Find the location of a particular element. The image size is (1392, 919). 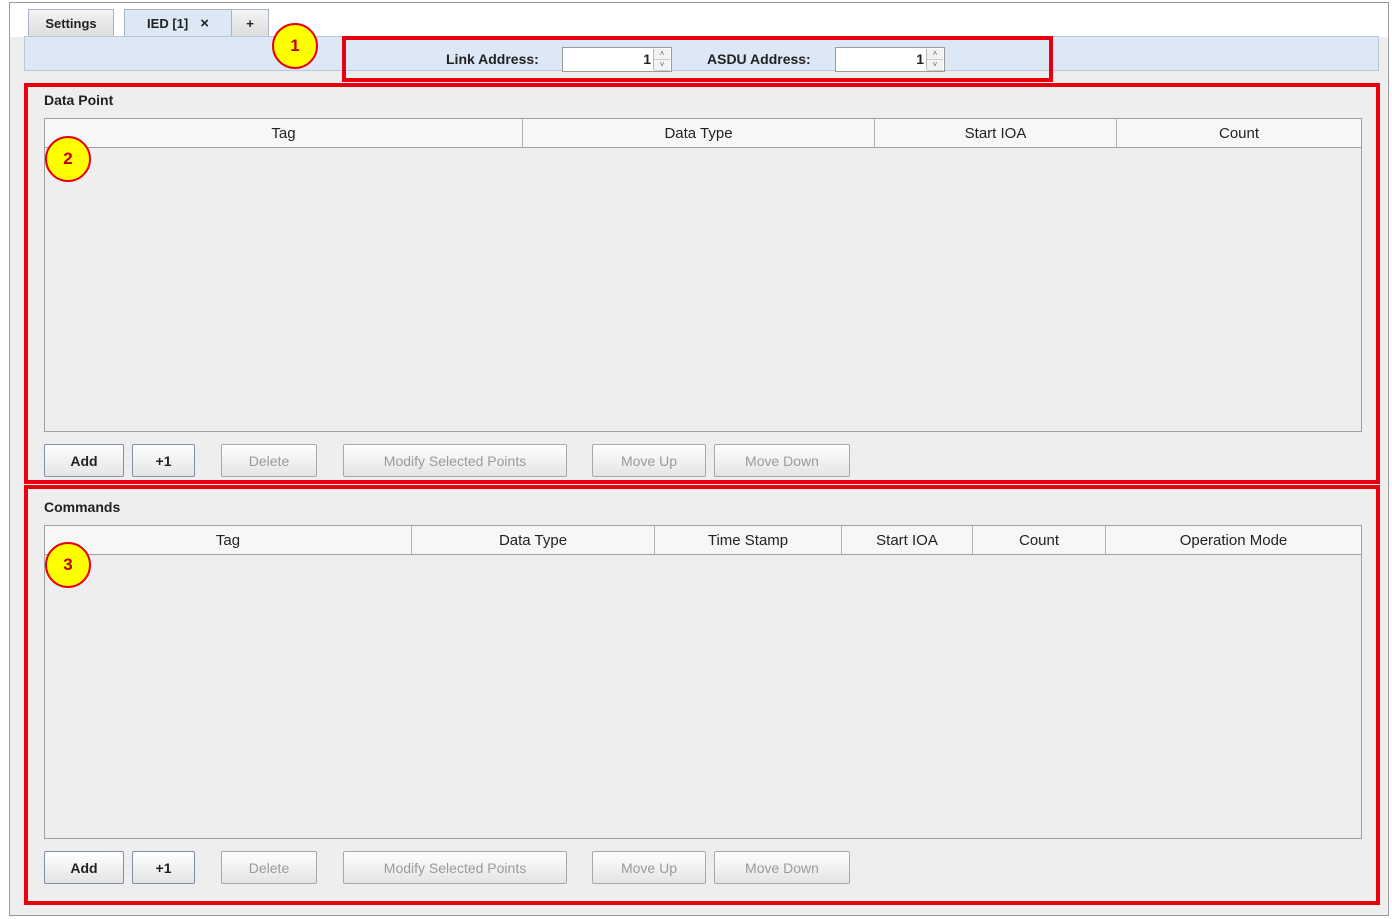

highlight-box-address is located at coordinates (697, 59).